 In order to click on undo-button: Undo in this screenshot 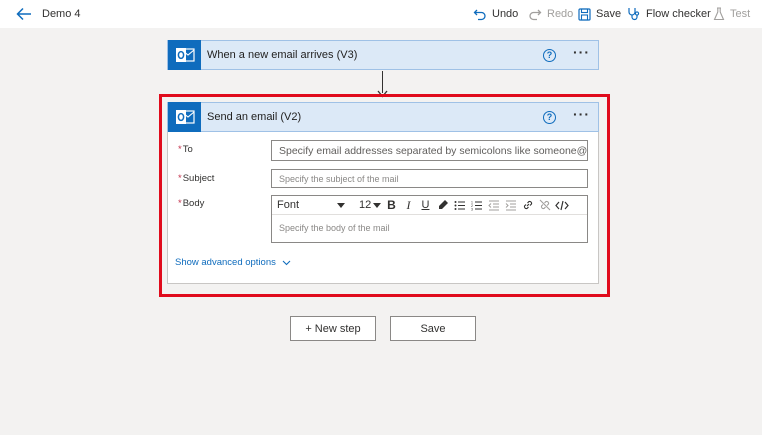, I will do `click(495, 14)`.